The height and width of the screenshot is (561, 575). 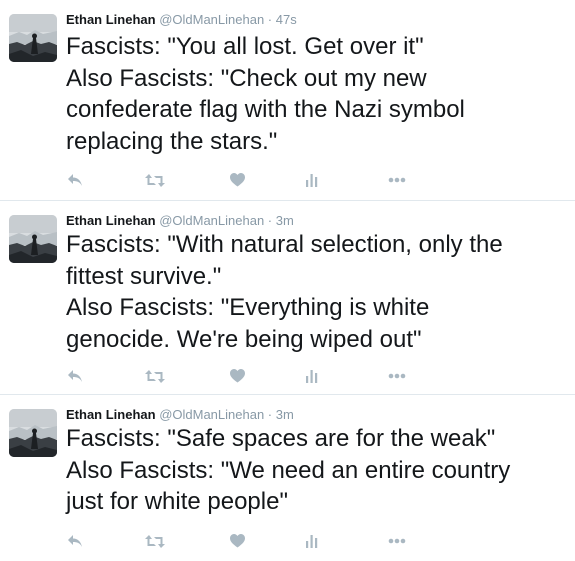 What do you see at coordinates (281, 438) in the screenshot?
I see `tweet-text-line: Fascists: "Safe spaces are for the weak"` at bounding box center [281, 438].